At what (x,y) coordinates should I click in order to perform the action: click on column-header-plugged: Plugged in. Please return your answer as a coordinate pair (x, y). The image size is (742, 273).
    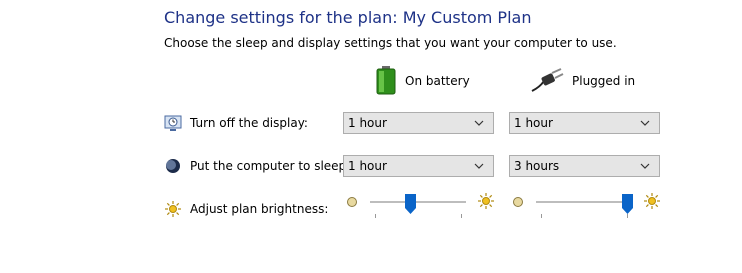
    Looking at the image, I should click on (582, 81).